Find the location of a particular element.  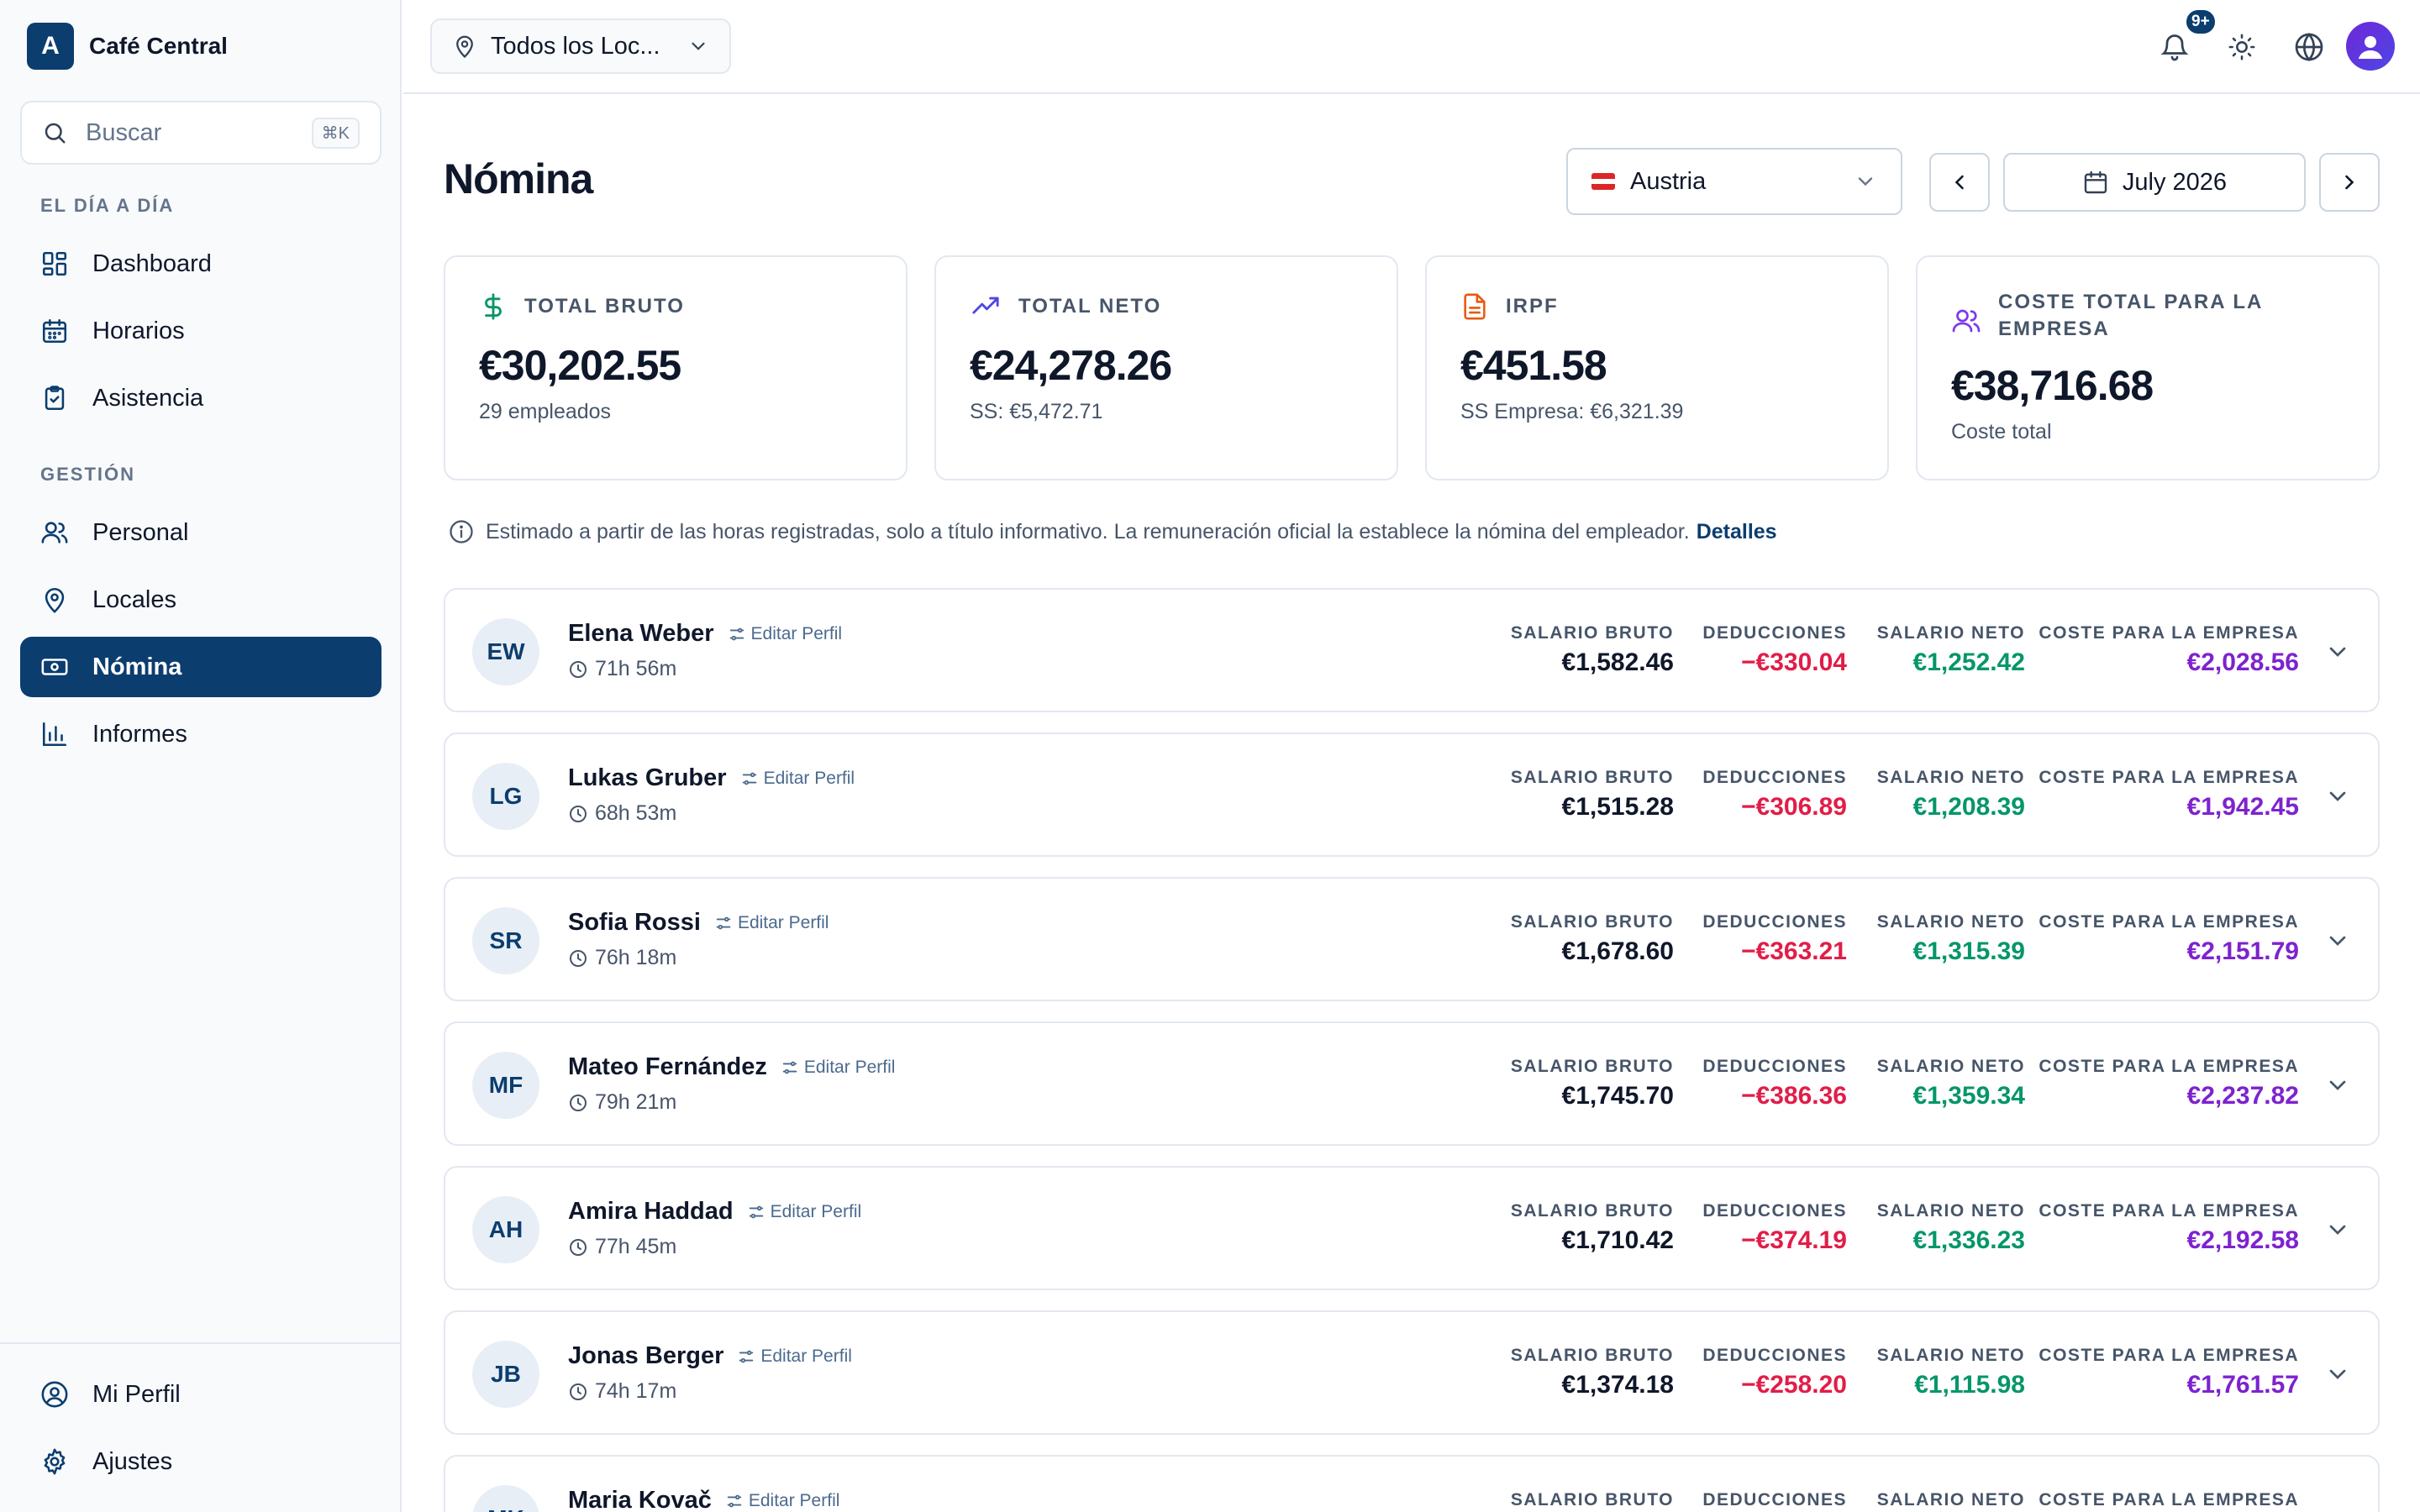

employer-cost-value: €2,237.82 is located at coordinates (2242, 1096).